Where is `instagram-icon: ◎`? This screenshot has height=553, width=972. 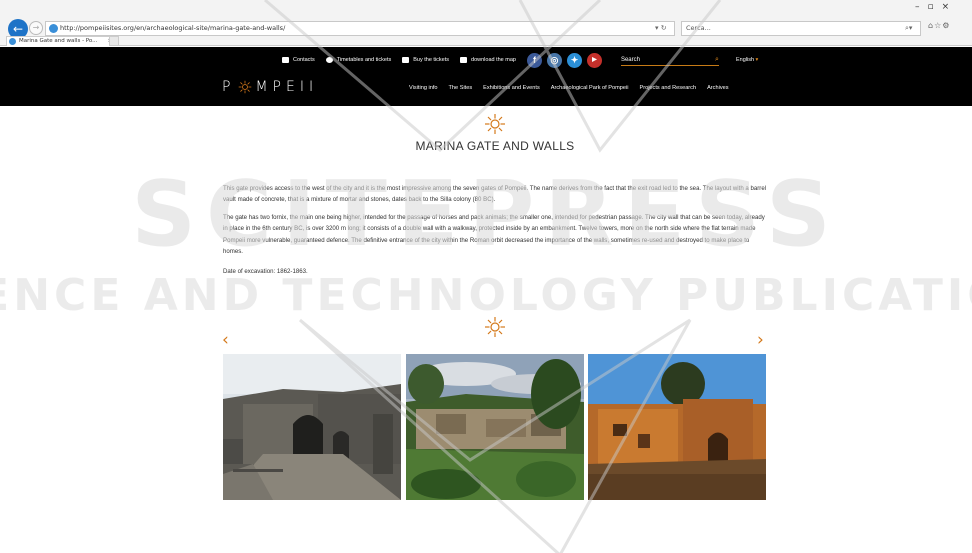 instagram-icon: ◎ is located at coordinates (554, 60).